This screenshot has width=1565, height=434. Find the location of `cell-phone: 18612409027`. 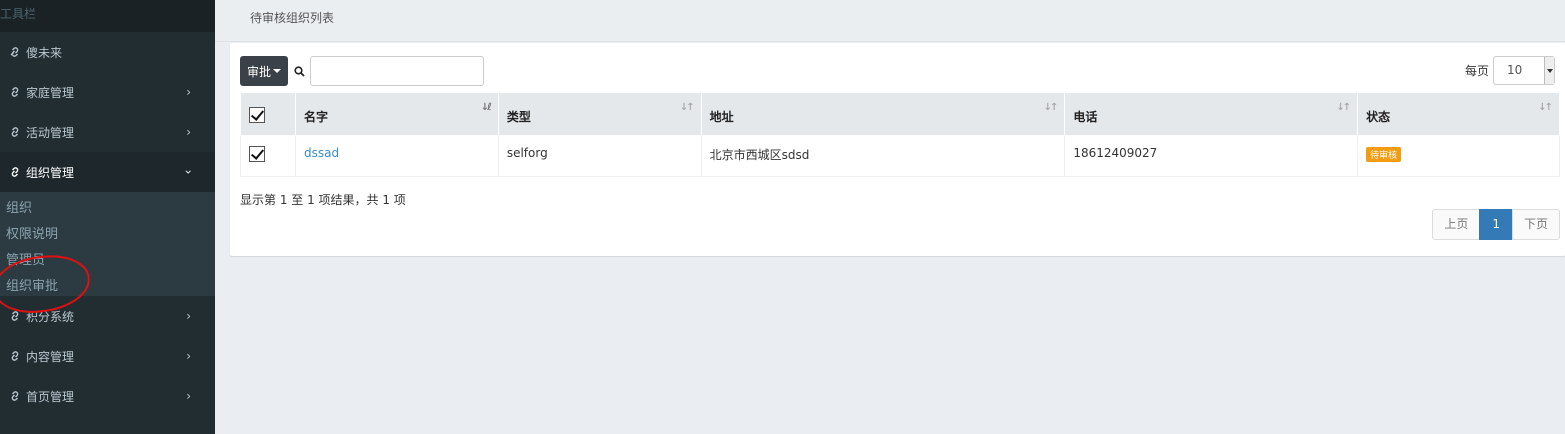

cell-phone: 18612409027 is located at coordinates (1211, 156).